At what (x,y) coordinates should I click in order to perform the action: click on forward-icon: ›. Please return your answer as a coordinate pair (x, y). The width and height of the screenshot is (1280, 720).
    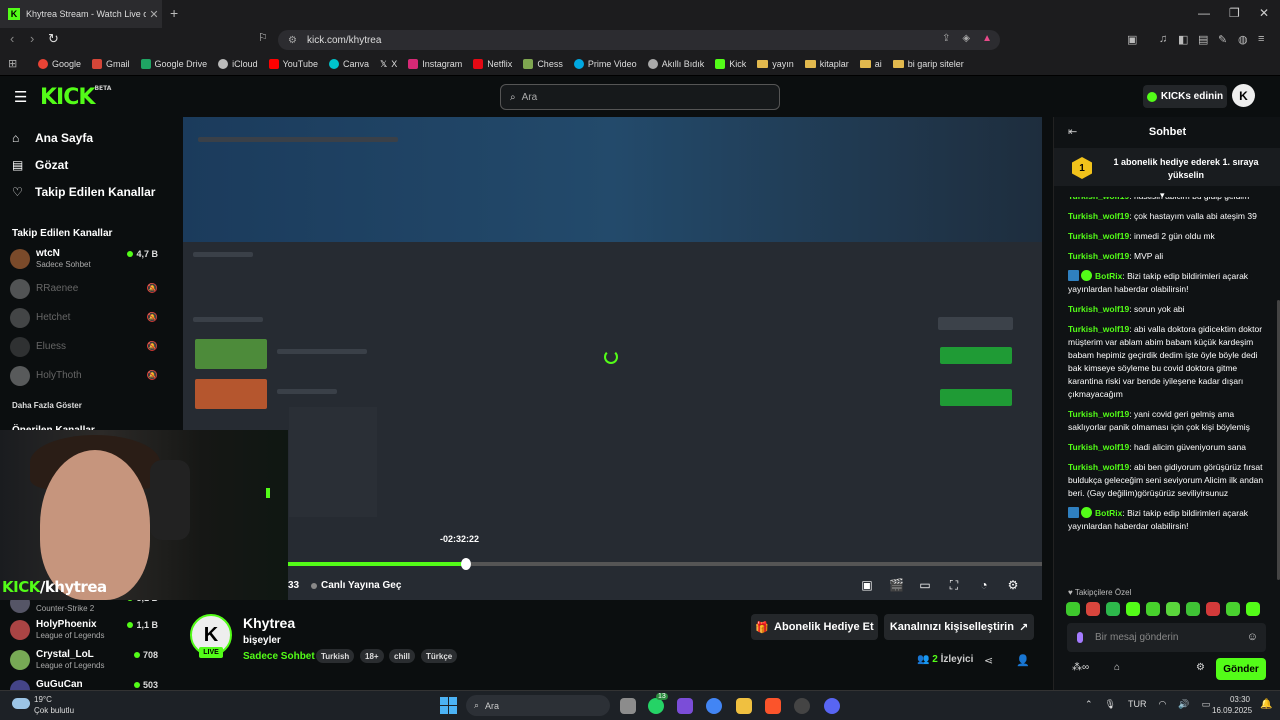
    Looking at the image, I should click on (32, 38).